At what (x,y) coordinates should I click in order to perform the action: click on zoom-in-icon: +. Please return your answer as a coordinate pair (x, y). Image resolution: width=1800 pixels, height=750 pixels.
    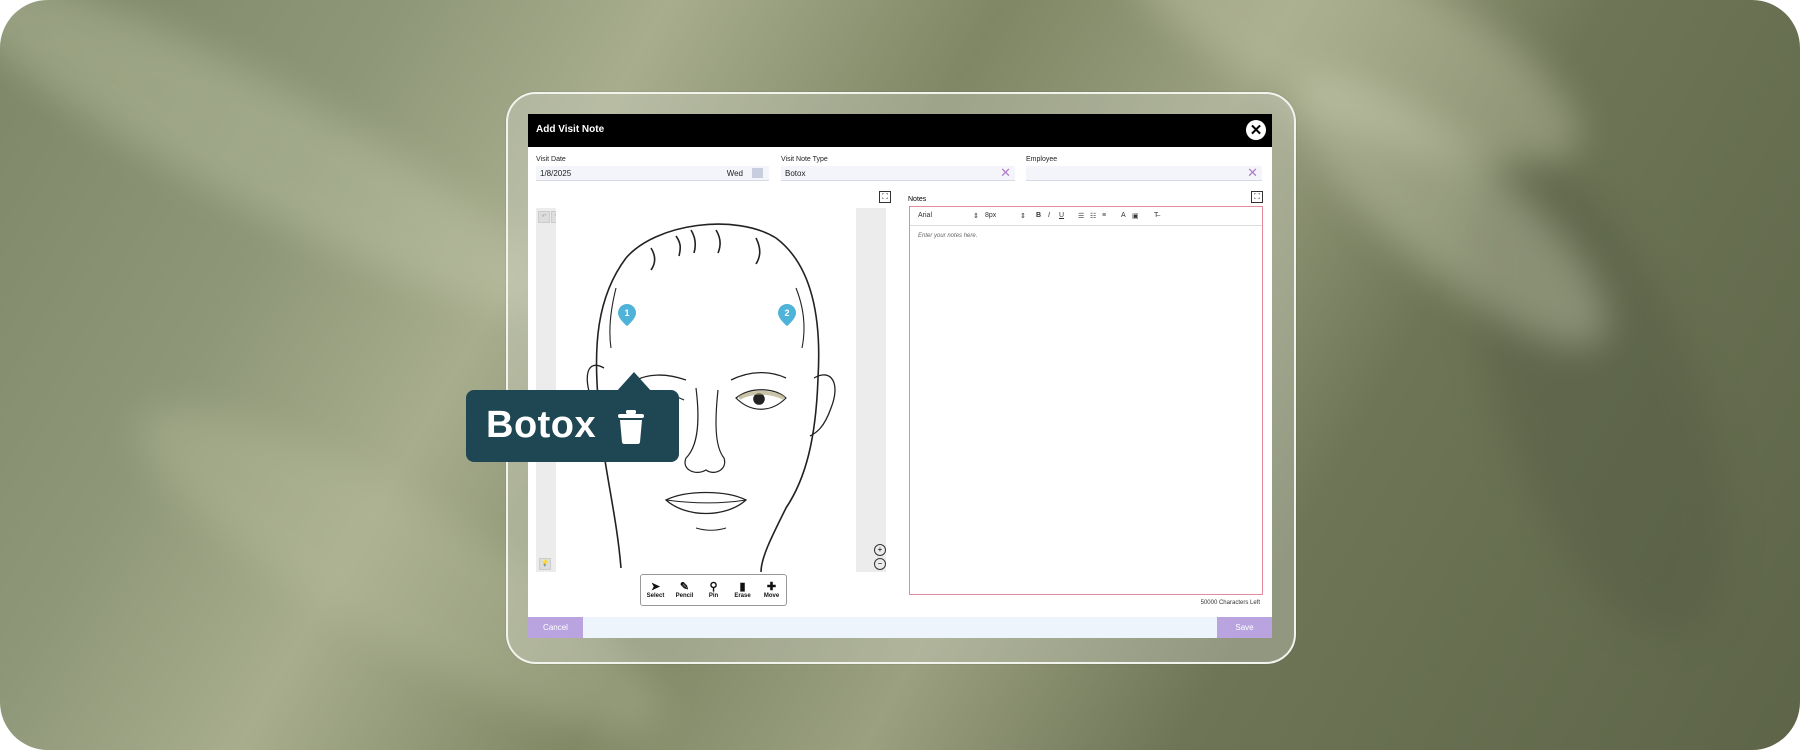
    Looking at the image, I should click on (880, 550).